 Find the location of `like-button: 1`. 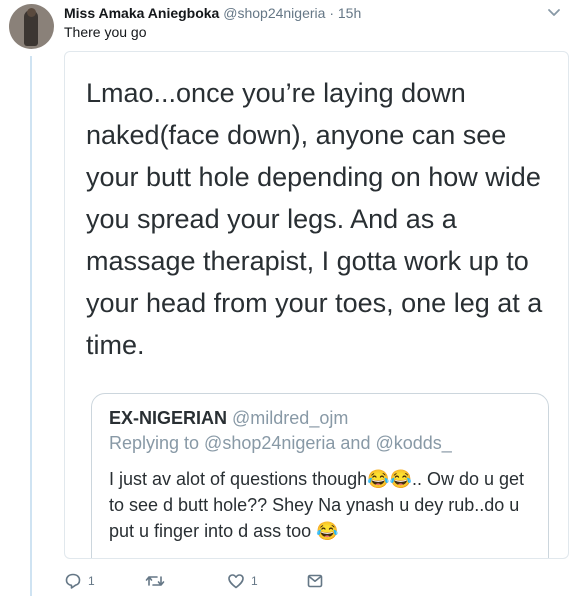

like-button: 1 is located at coordinates (242, 581).